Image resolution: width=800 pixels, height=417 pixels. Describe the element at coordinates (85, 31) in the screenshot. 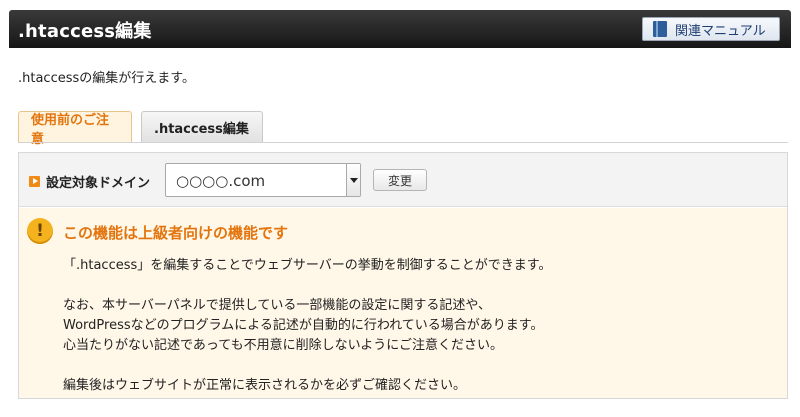

I see `page-title: .htaccess編集` at that location.